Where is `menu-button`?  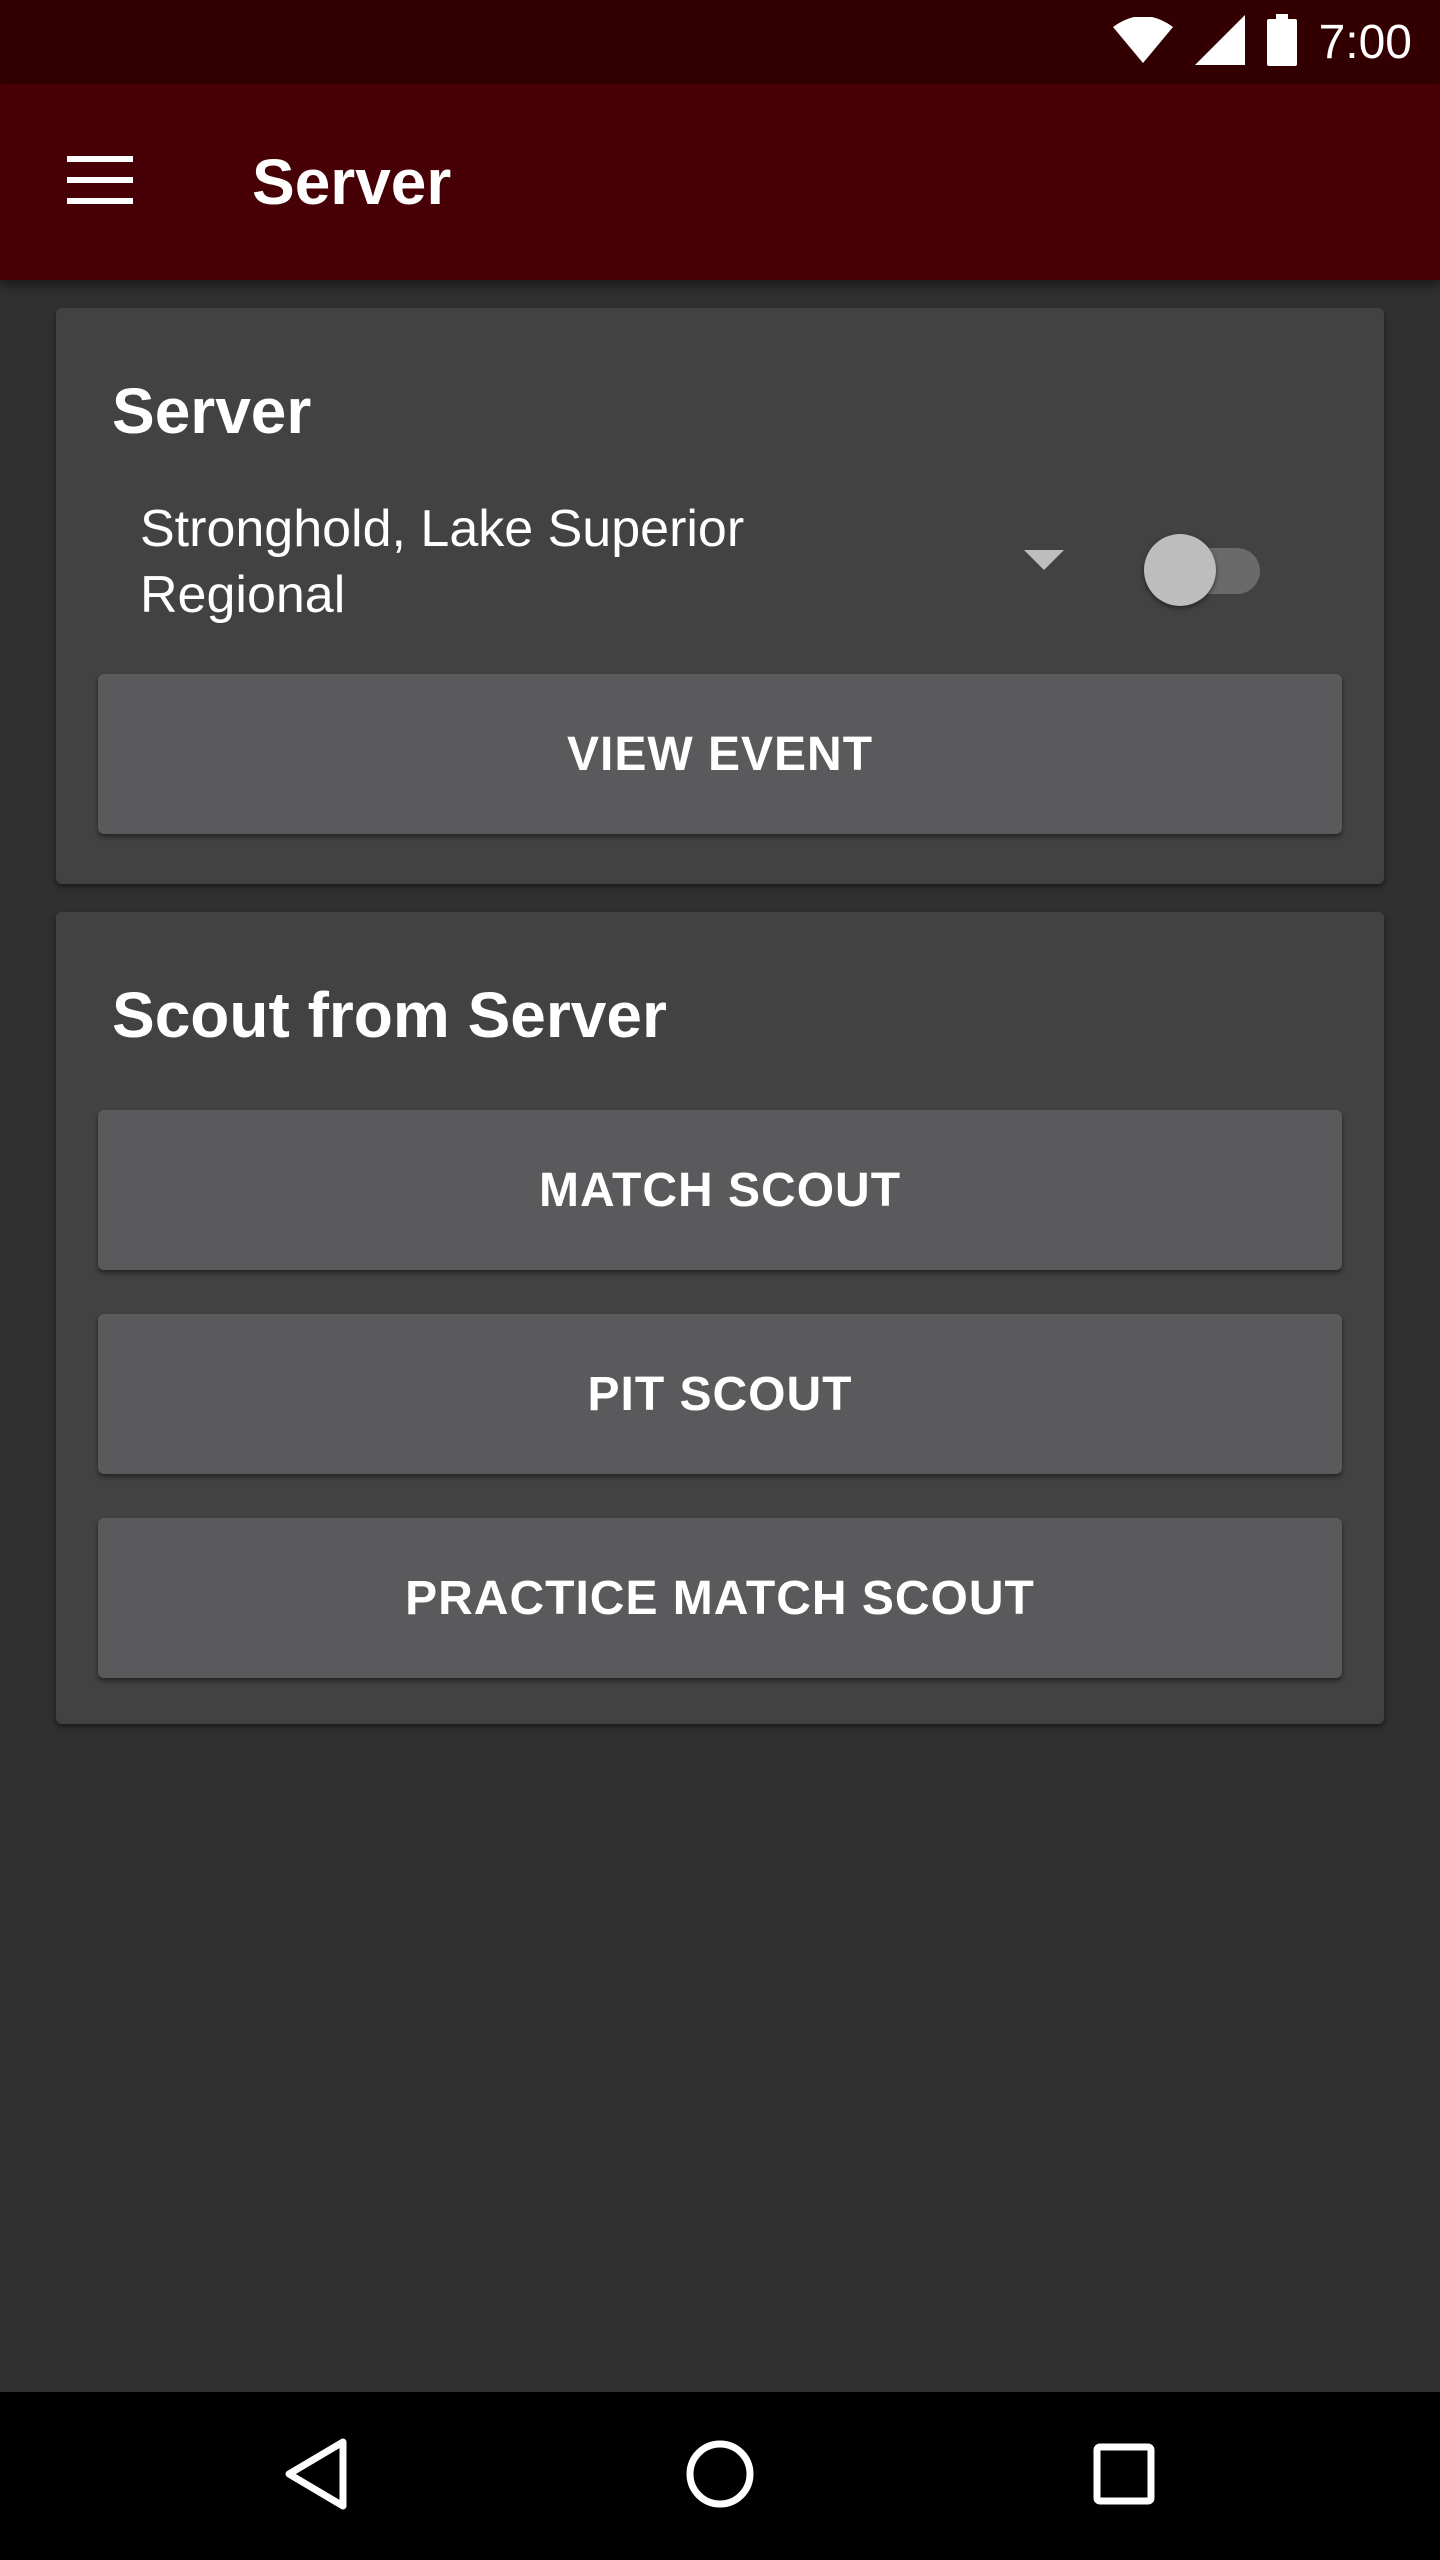 menu-button is located at coordinates (100, 182).